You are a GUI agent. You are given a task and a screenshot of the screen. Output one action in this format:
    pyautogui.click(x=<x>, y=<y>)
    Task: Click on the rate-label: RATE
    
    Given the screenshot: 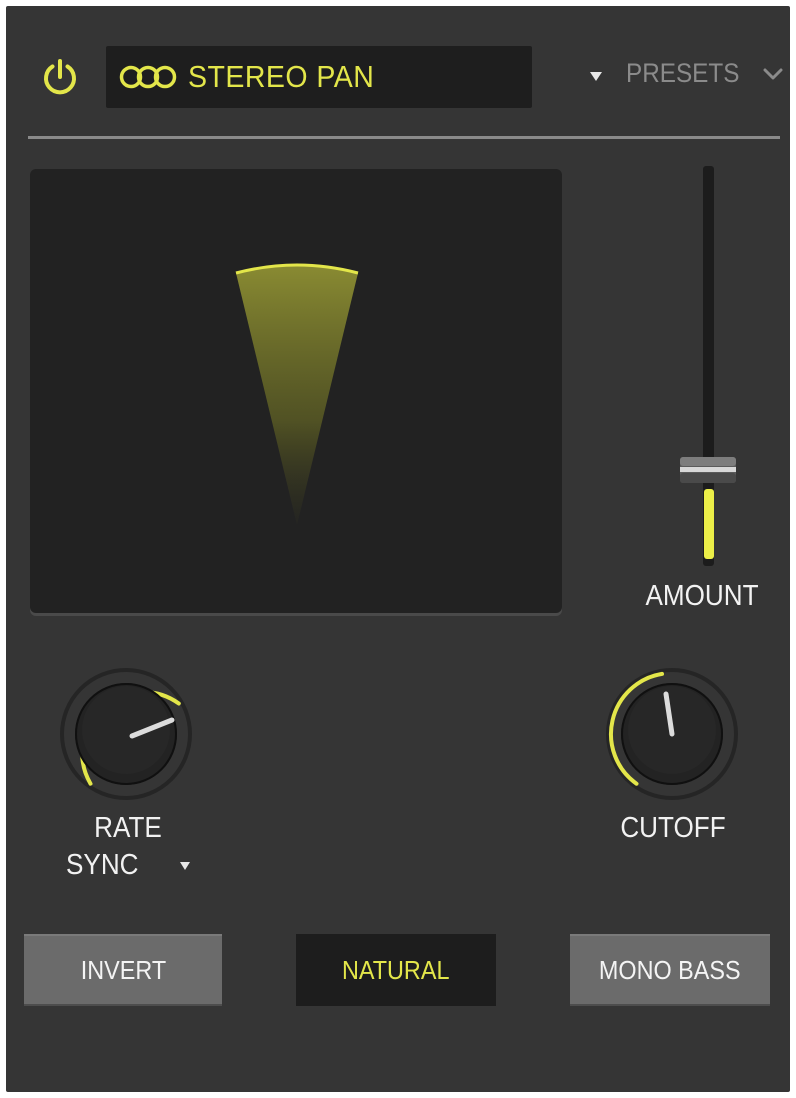 What is the action you would take?
    pyautogui.click(x=128, y=828)
    